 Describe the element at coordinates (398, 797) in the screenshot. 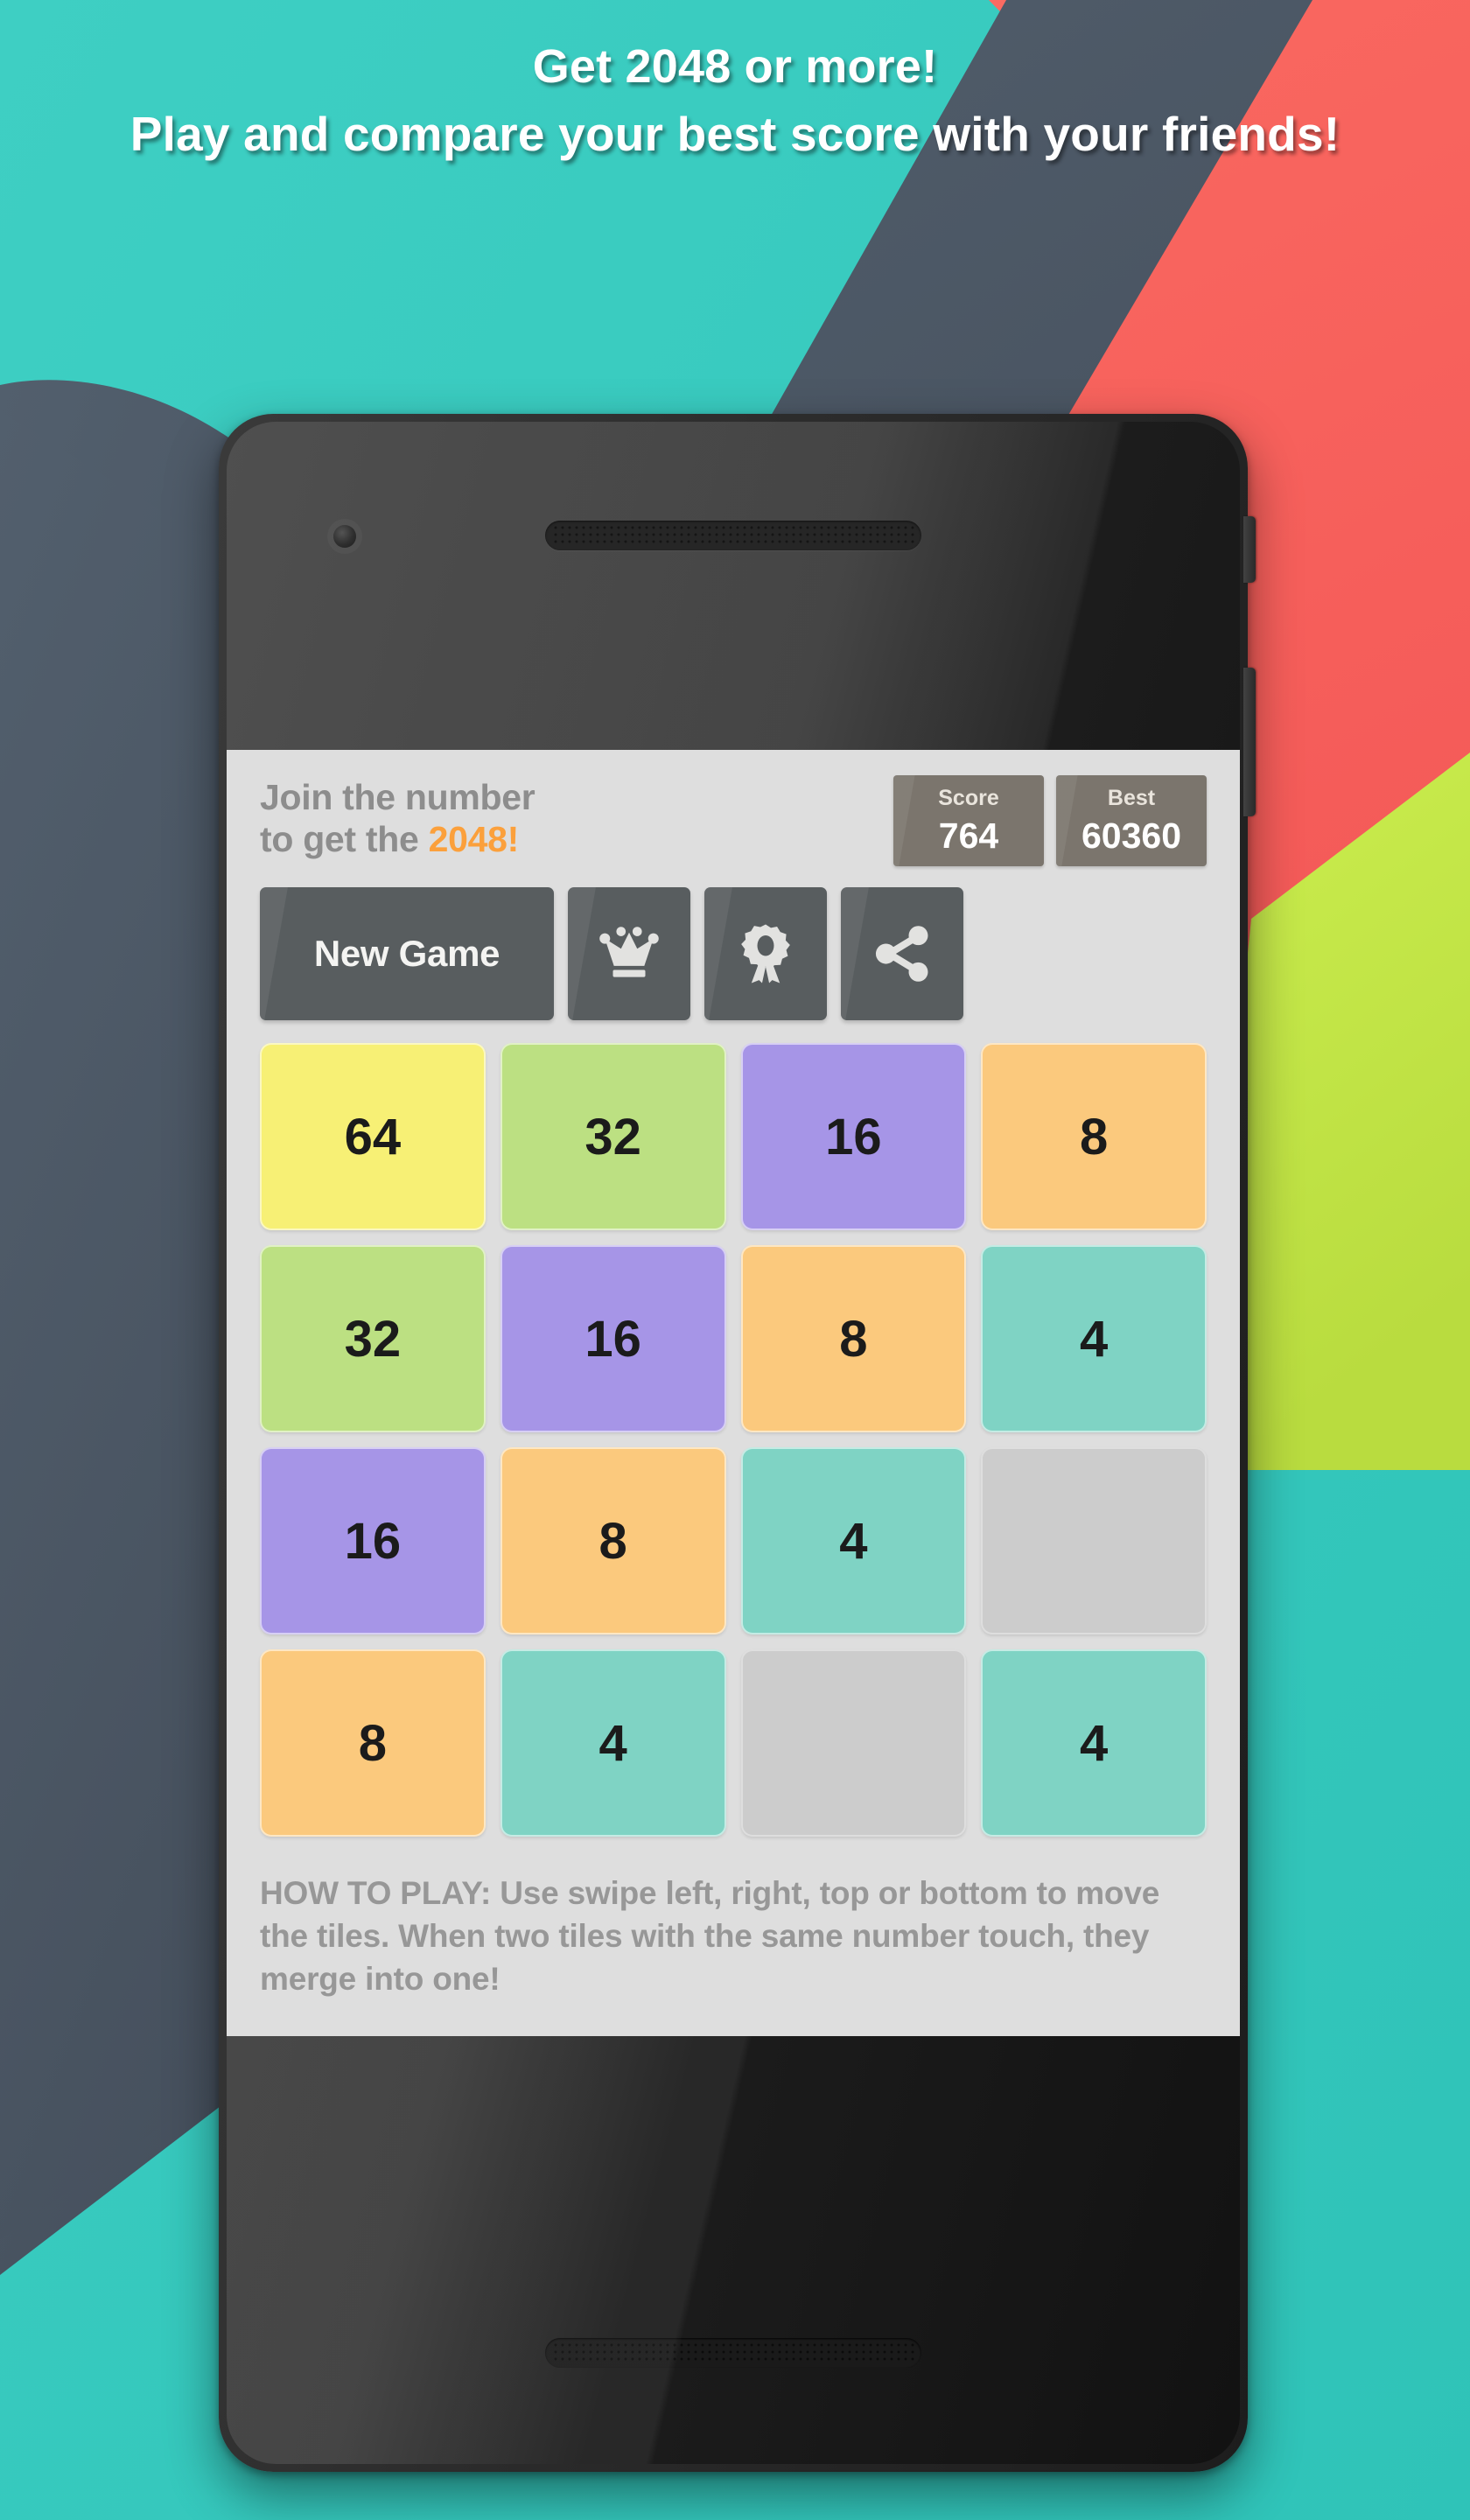

I see `app-title-line-1: Join the number` at that location.